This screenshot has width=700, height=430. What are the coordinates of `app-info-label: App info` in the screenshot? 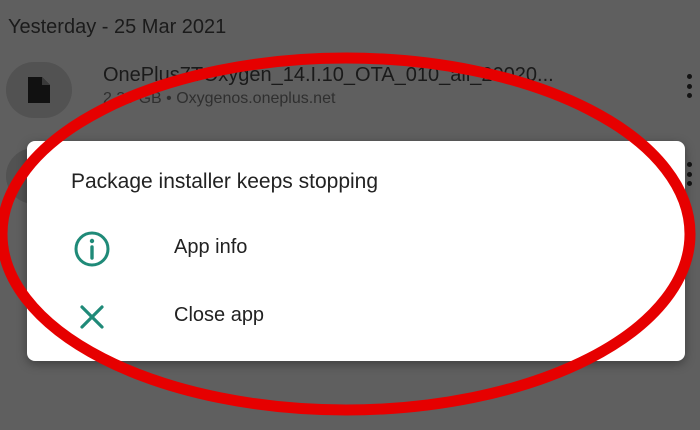 It's located at (211, 247).